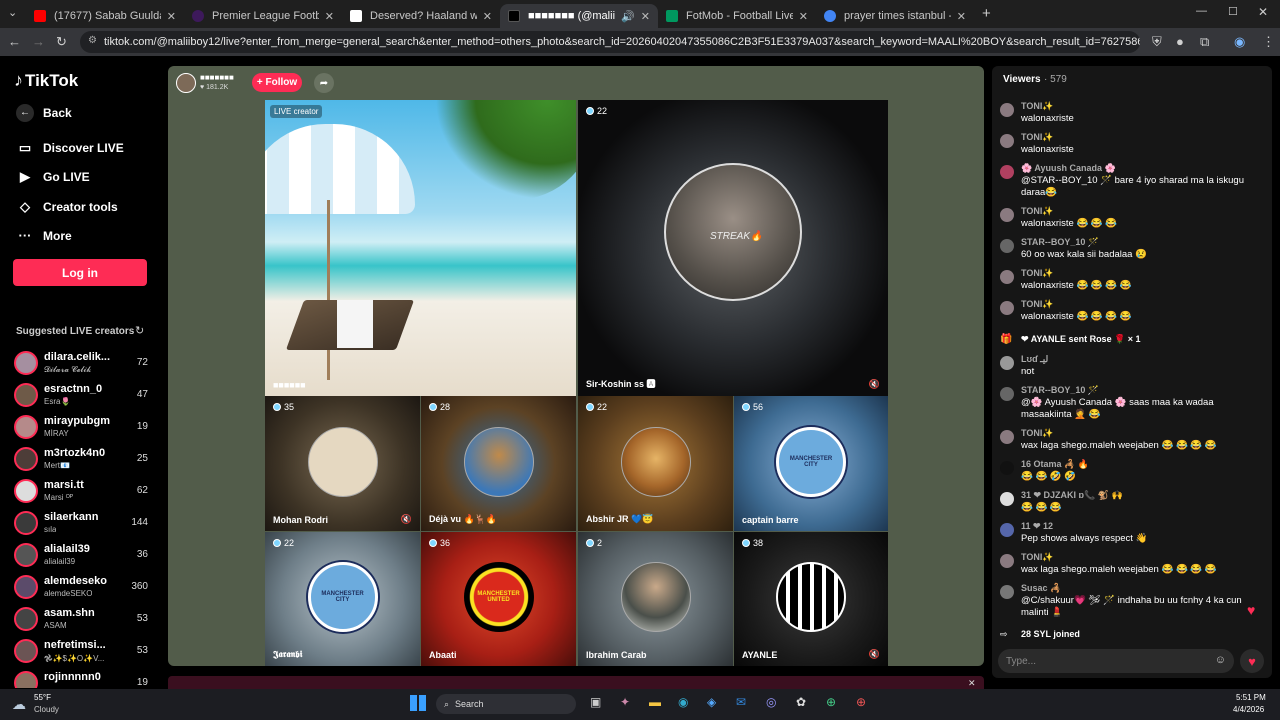  What do you see at coordinates (506, 704) in the screenshot?
I see `taskbar-search: ⌕ Search` at bounding box center [506, 704].